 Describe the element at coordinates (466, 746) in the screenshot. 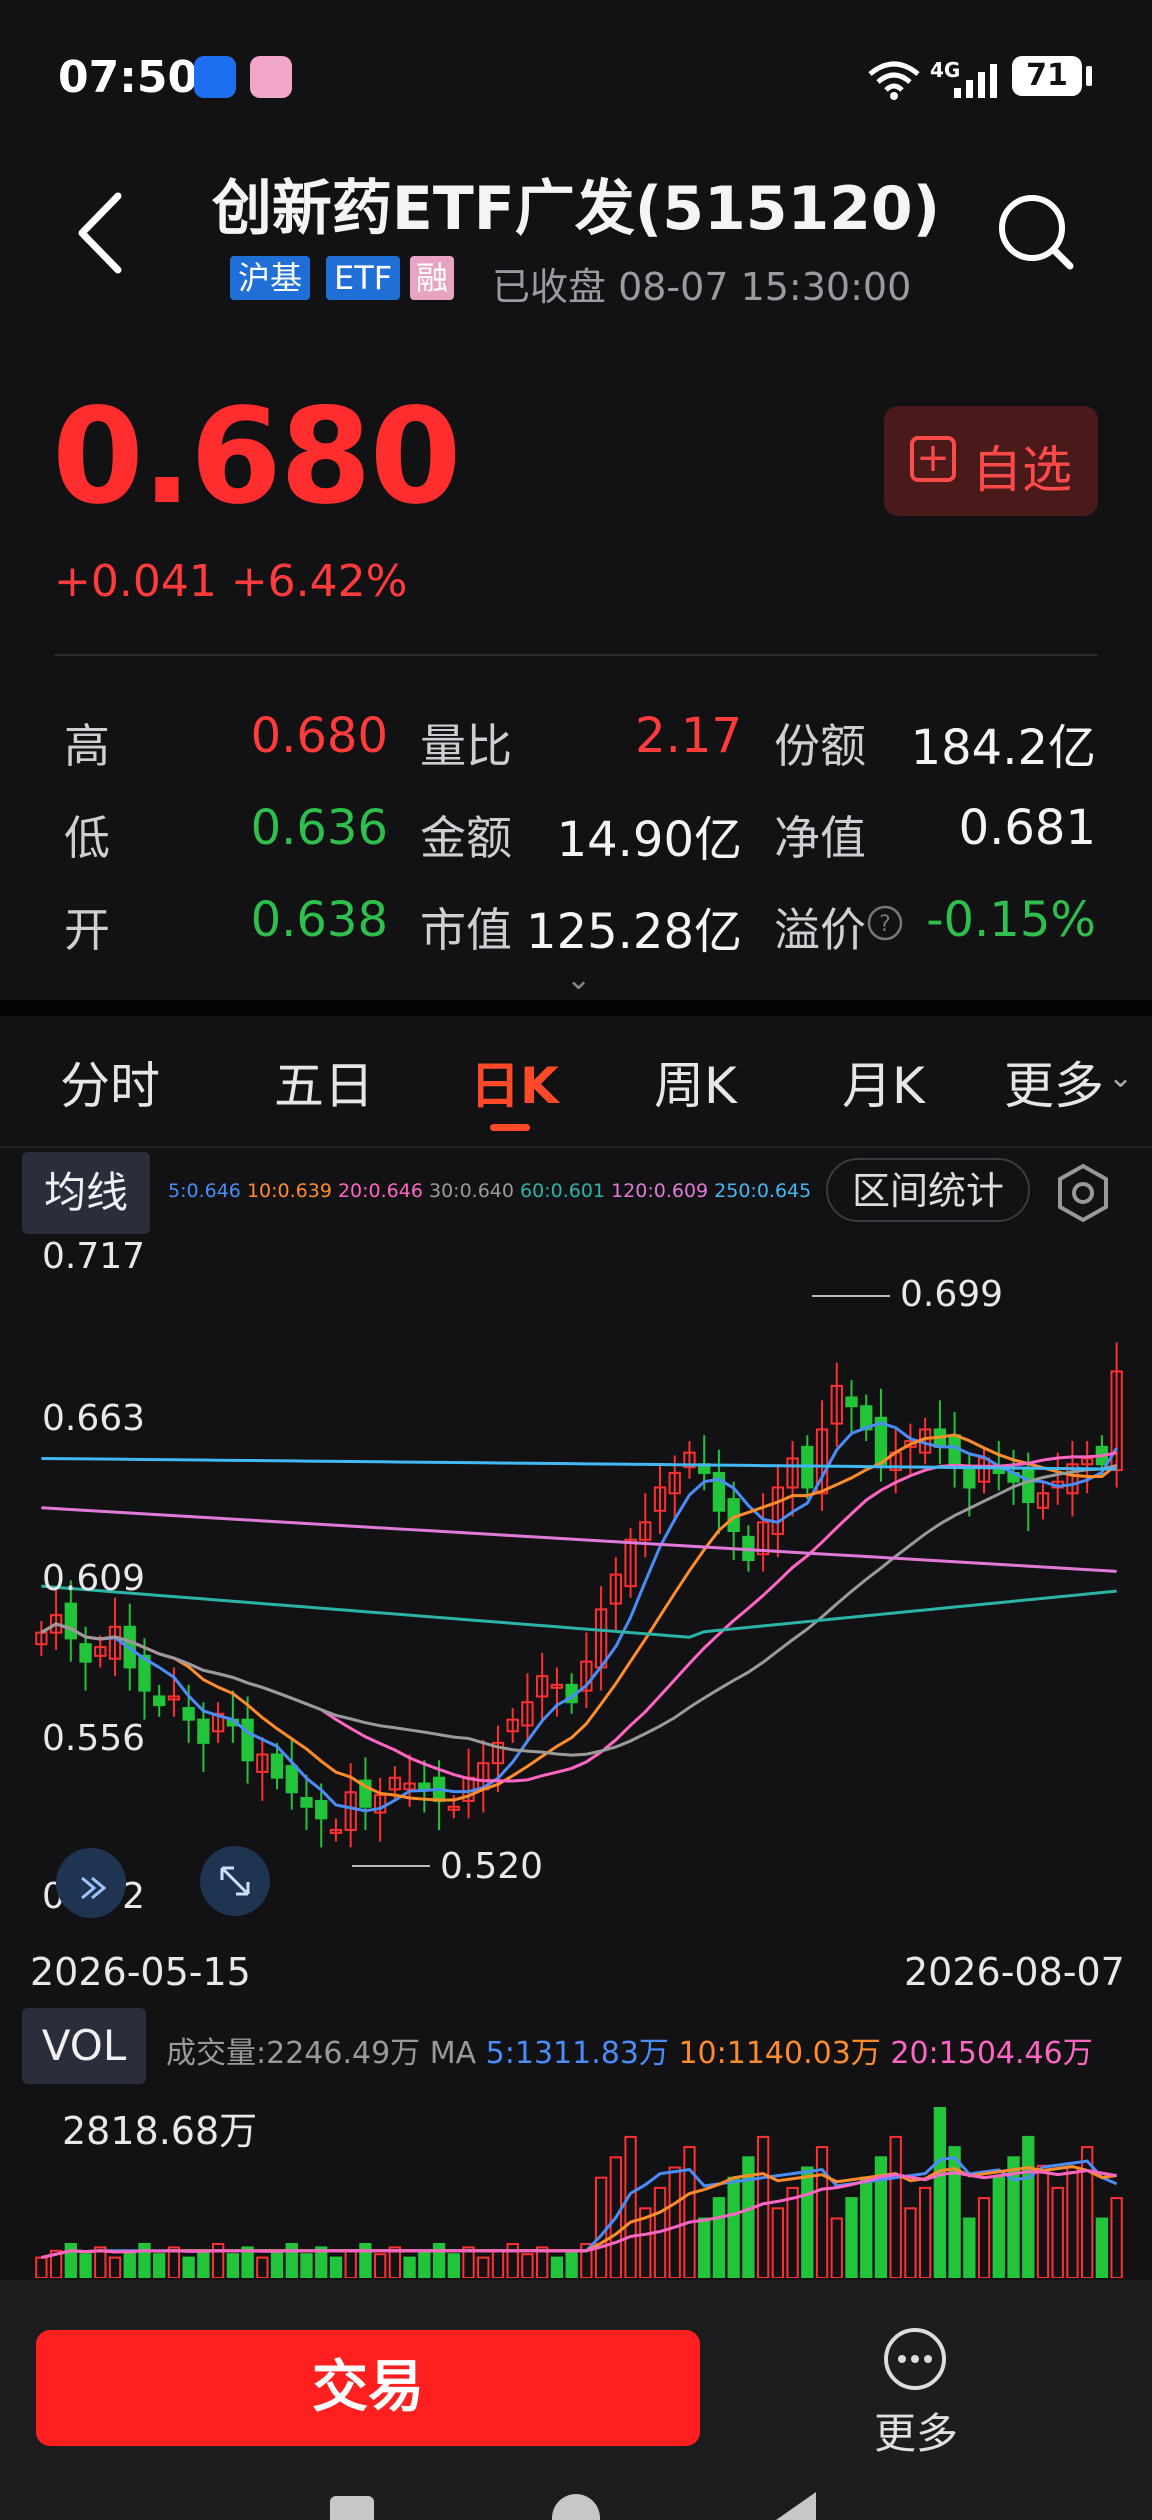

I see `stat-label: 量比` at that location.